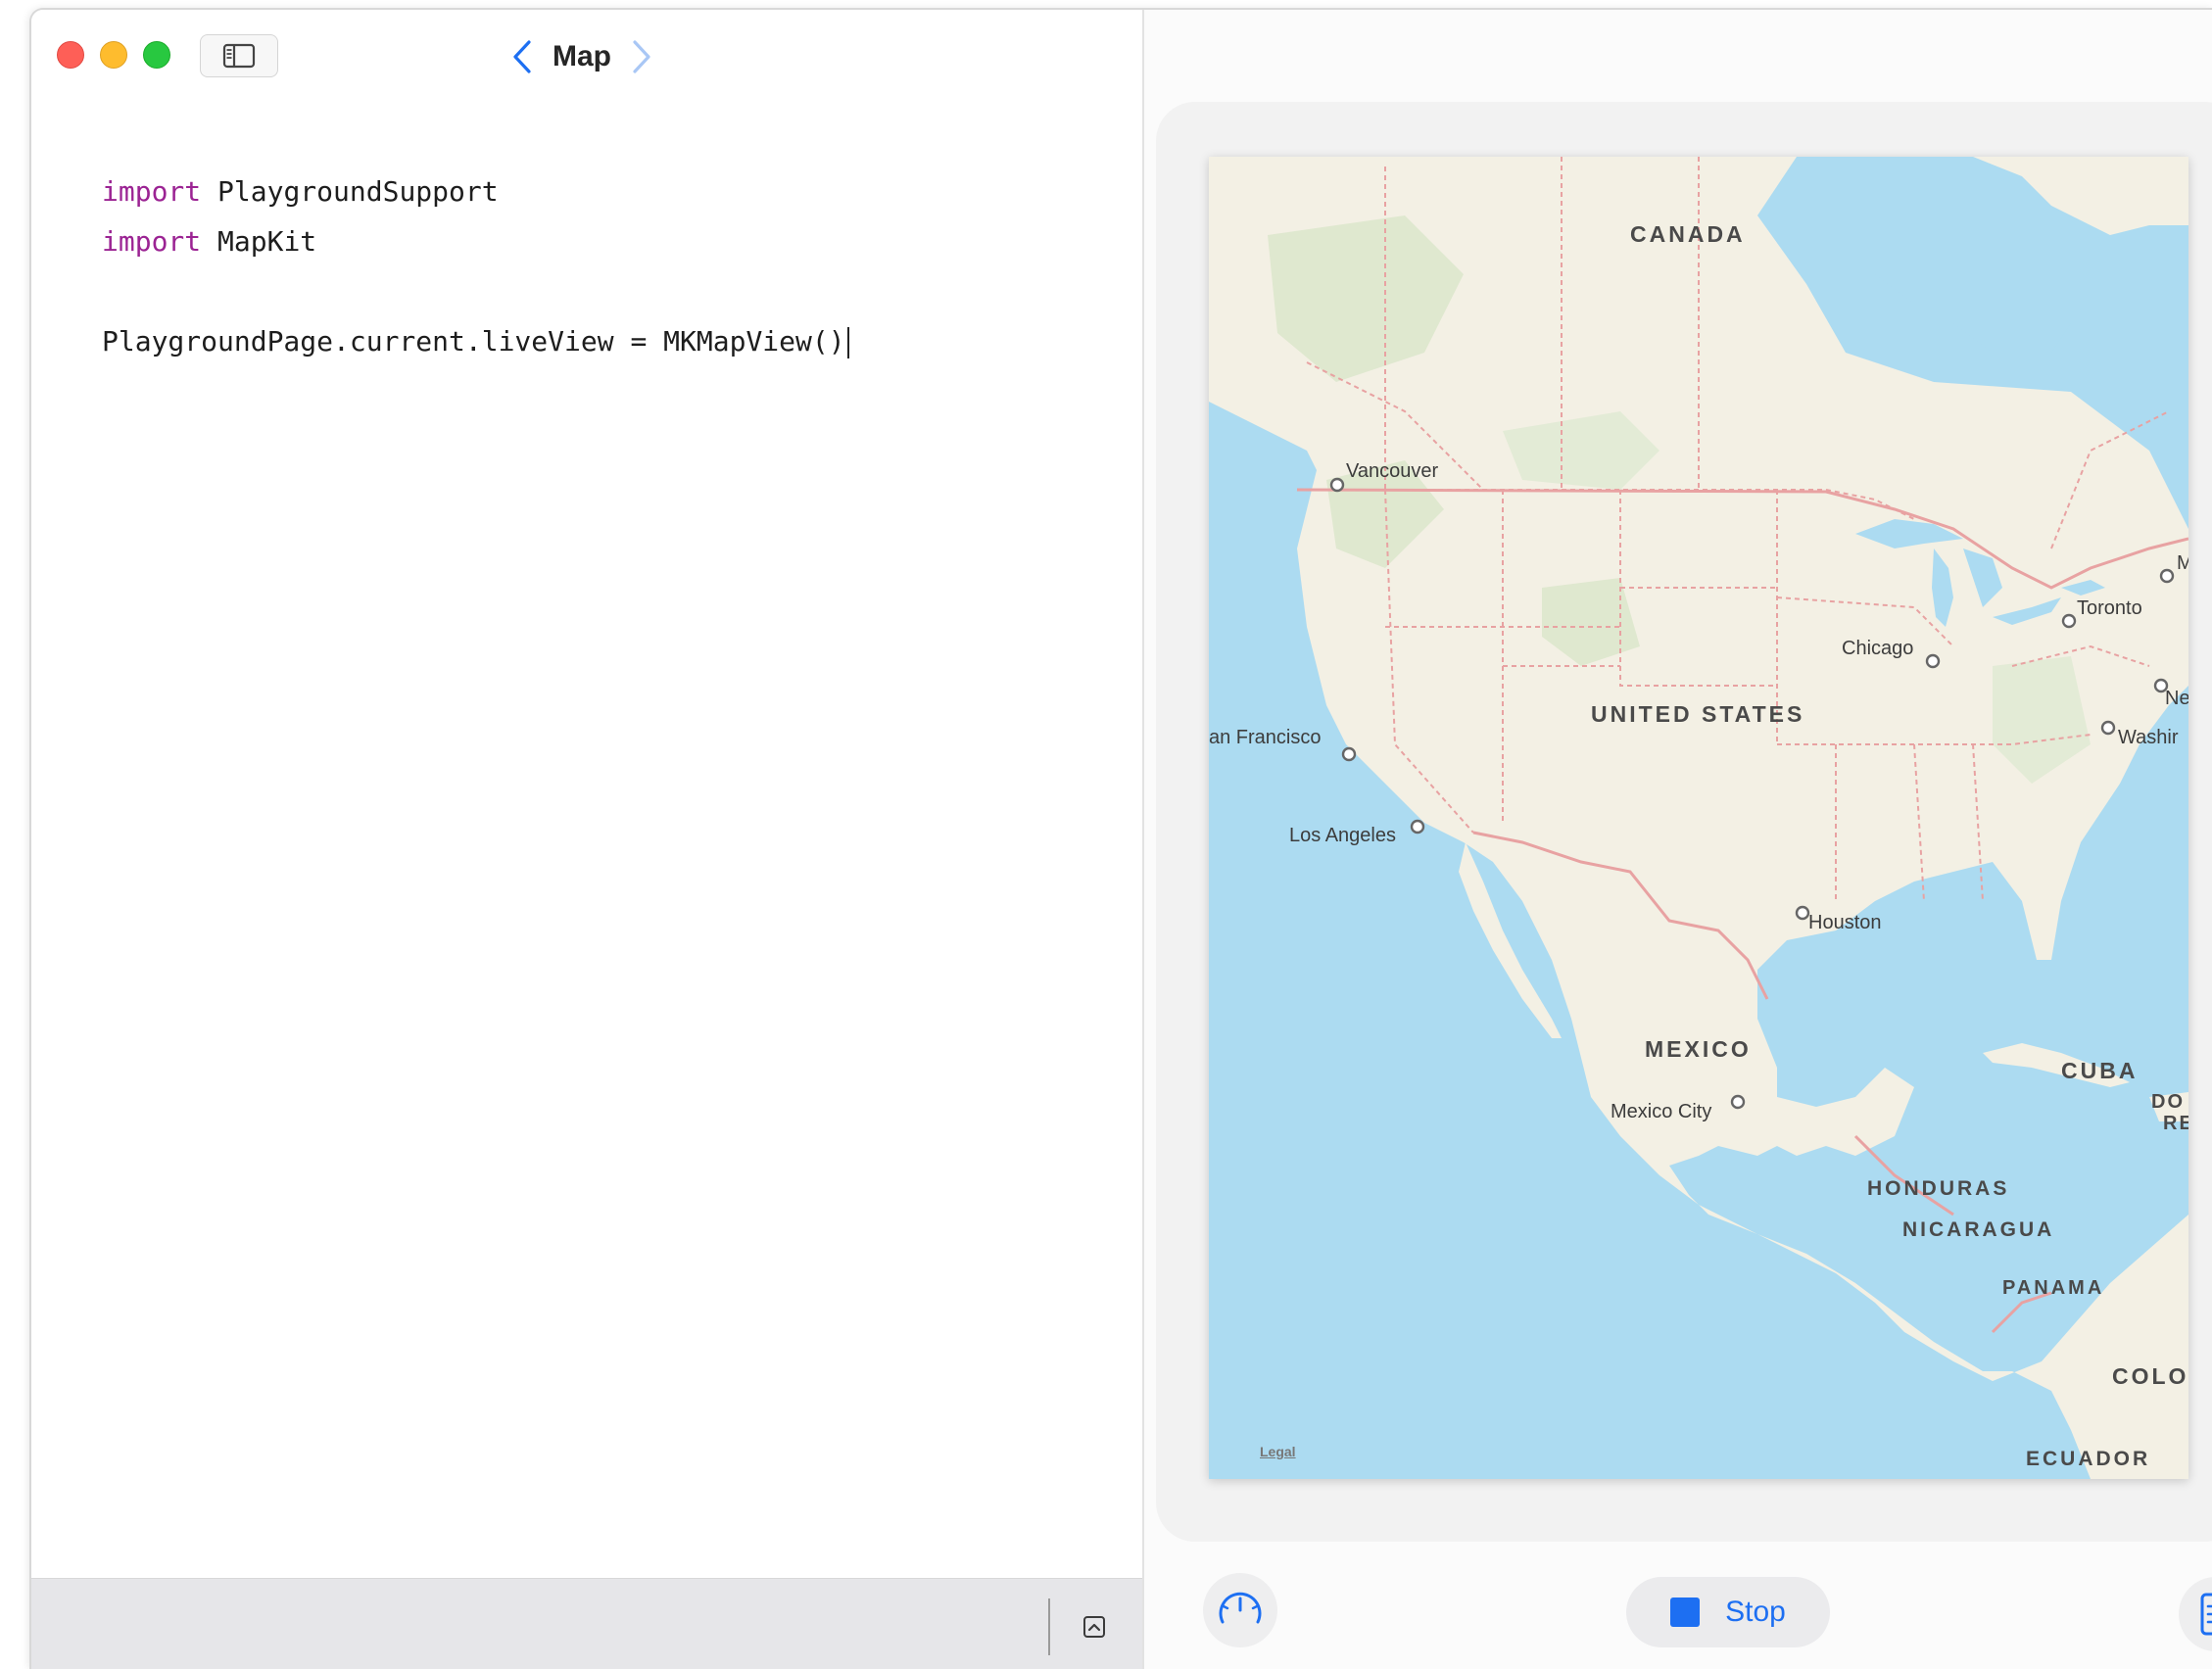  What do you see at coordinates (1685, 1612) in the screenshot?
I see `stop-icon` at bounding box center [1685, 1612].